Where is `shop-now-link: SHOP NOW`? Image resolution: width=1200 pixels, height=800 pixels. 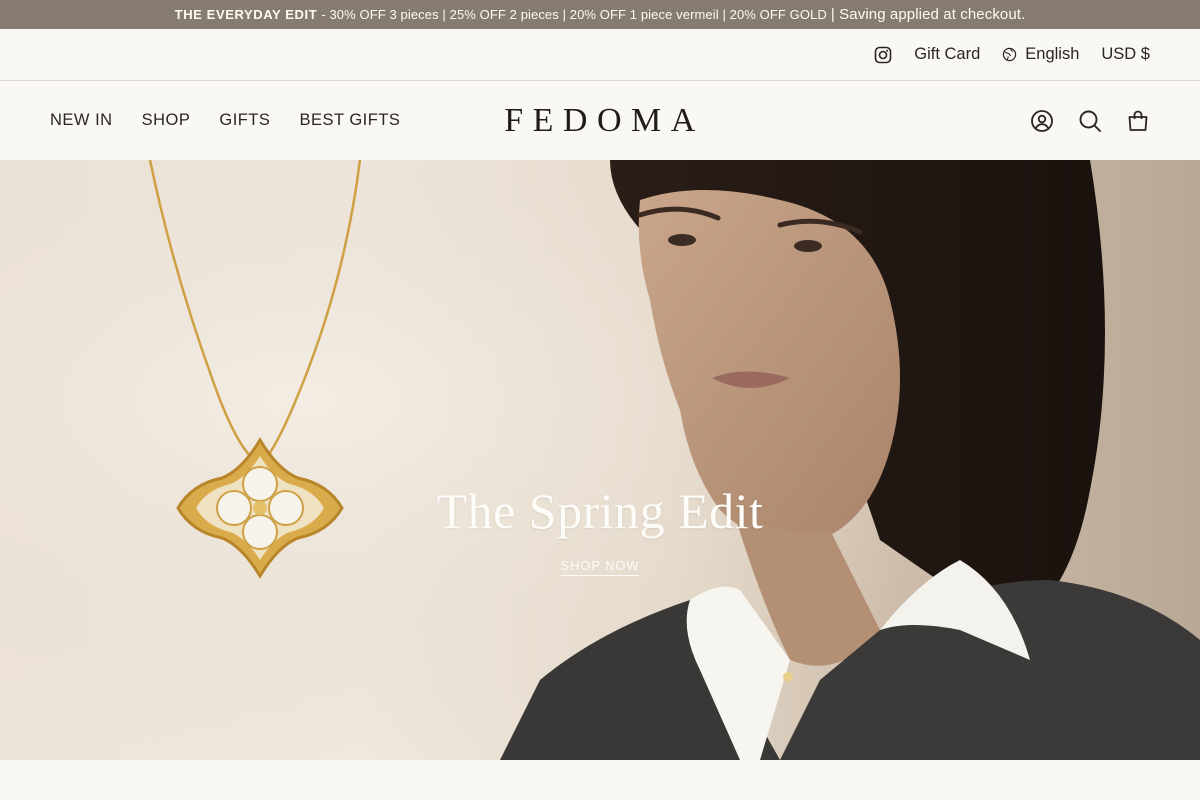
shop-now-link: SHOP NOW is located at coordinates (600, 567).